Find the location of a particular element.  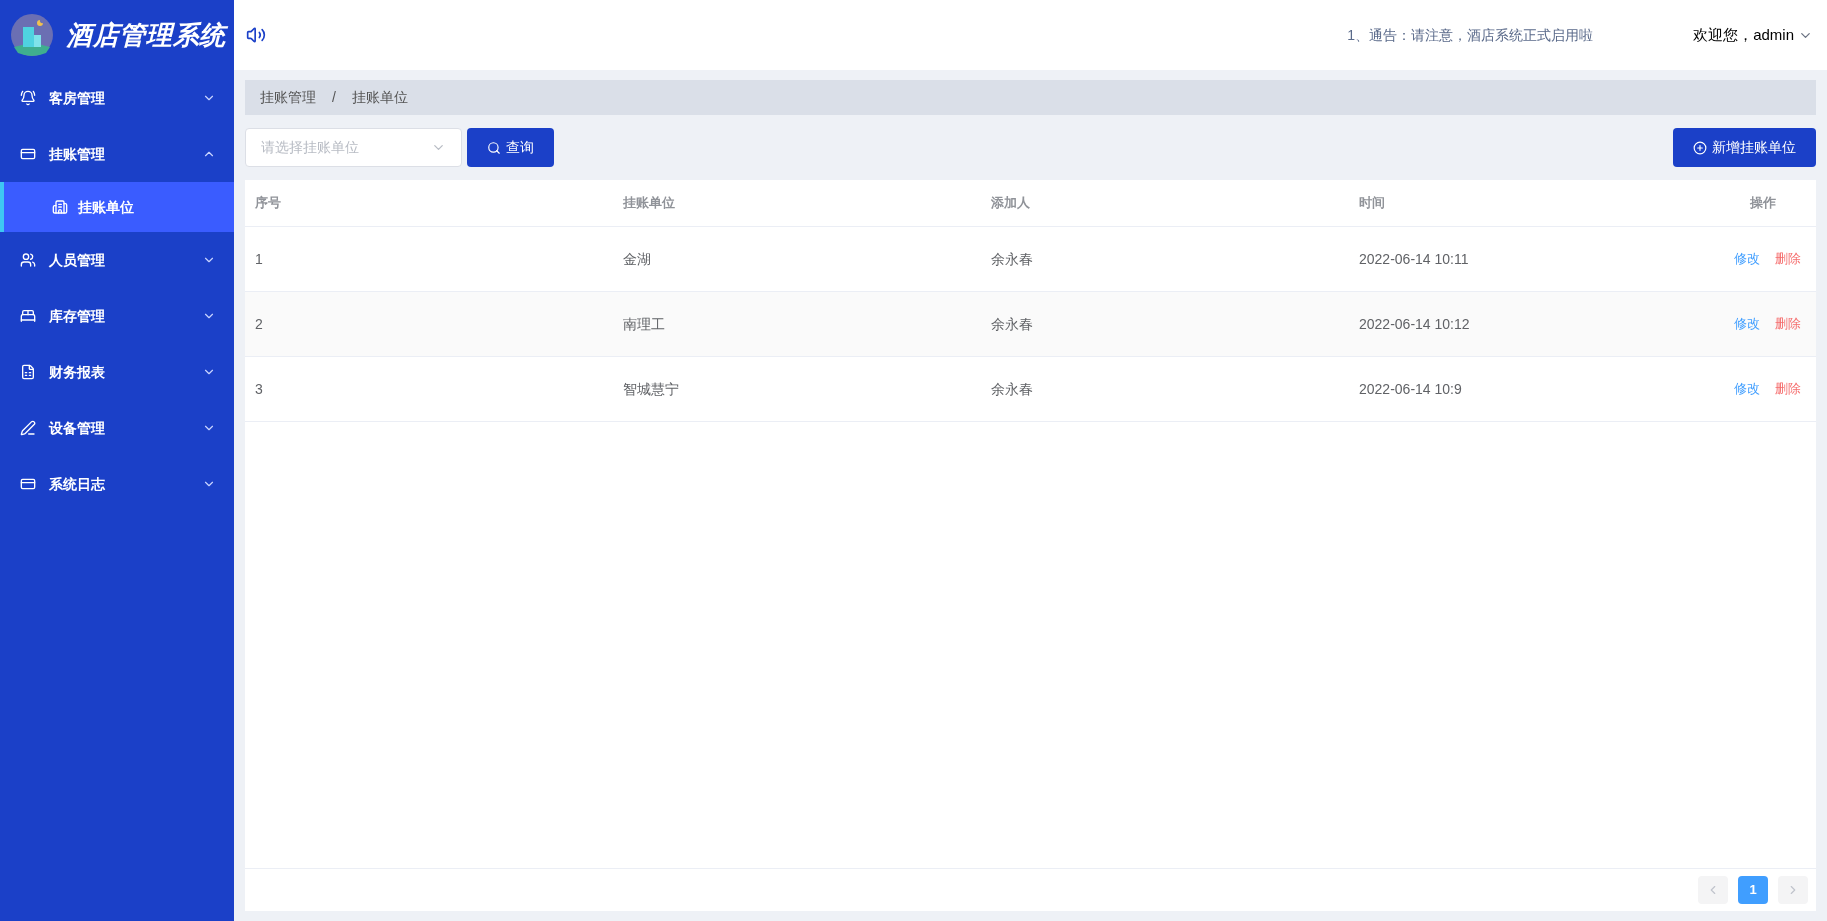

bell-icon is located at coordinates (28, 98).